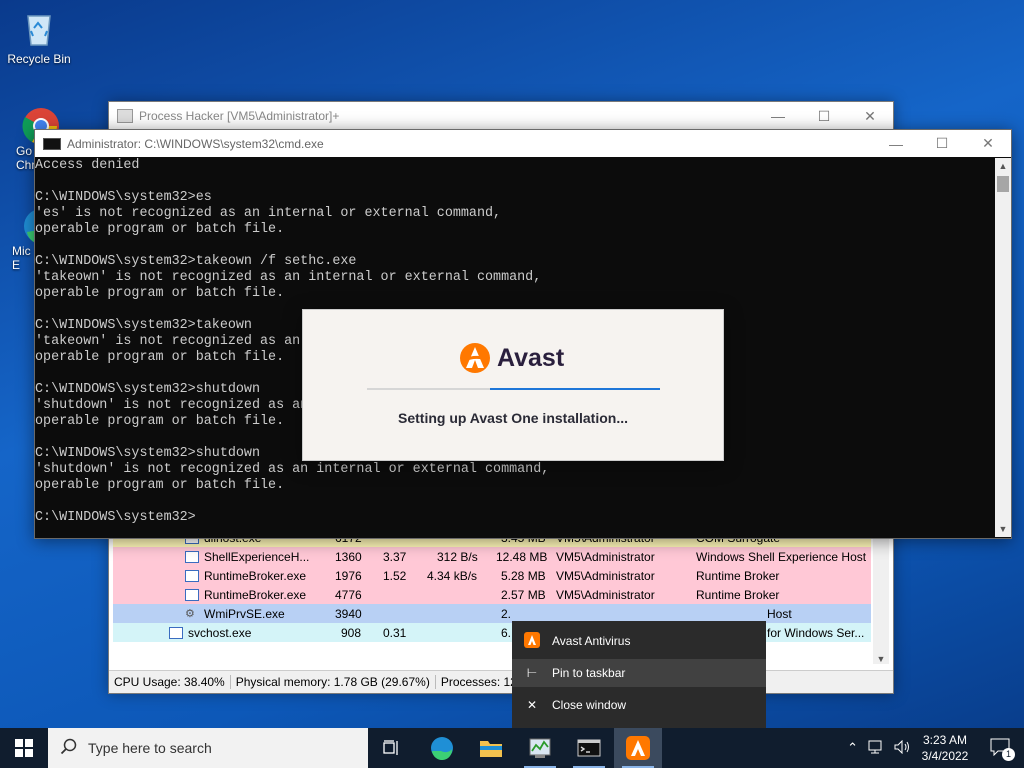  I want to click on process-pid: 3940, so click(348, 613).